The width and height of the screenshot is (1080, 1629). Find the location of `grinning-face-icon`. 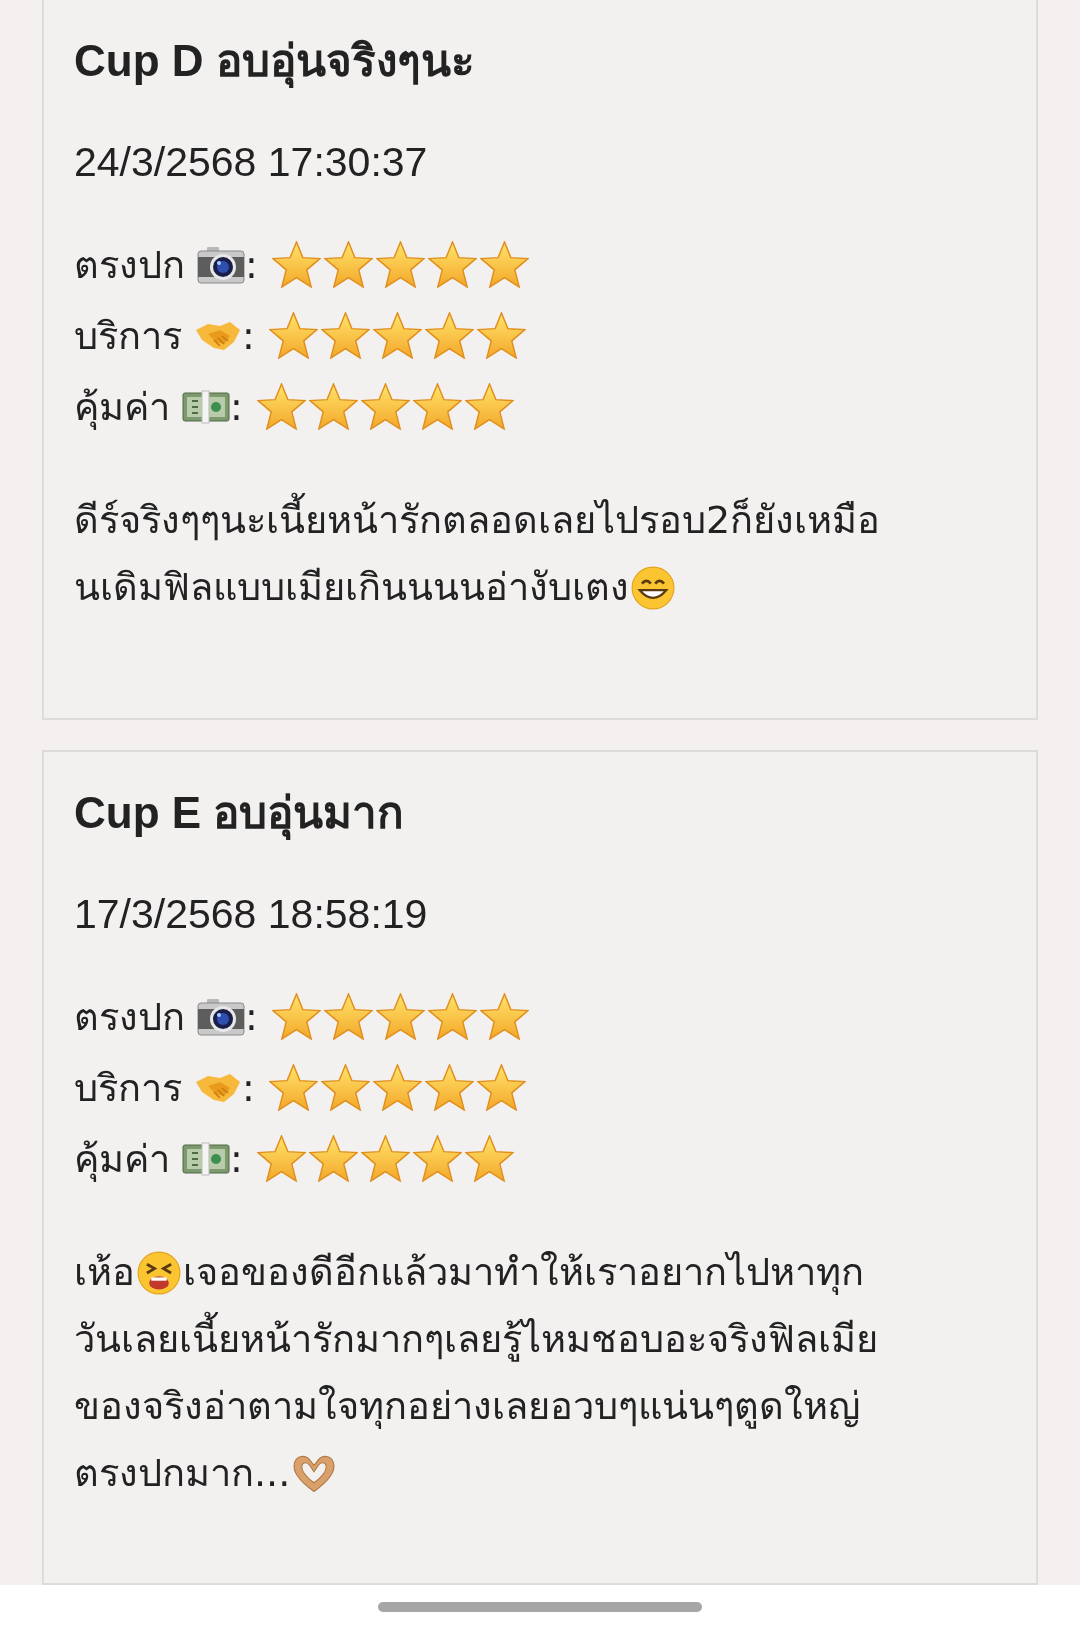

grinning-face-icon is located at coordinates (653, 587).